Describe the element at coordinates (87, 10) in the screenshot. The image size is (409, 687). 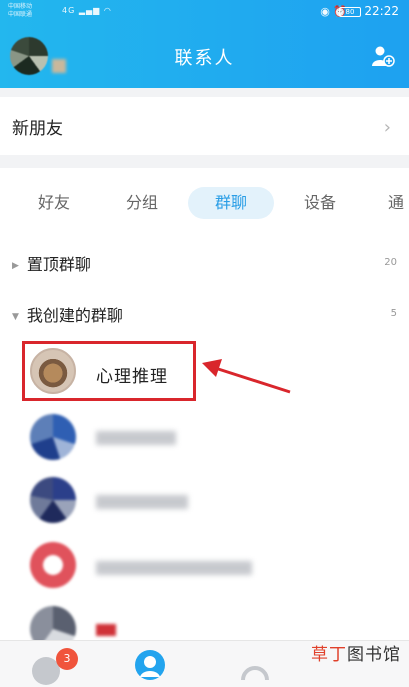
I see `signal-icon: 4G ▂▄▆ ◠` at that location.